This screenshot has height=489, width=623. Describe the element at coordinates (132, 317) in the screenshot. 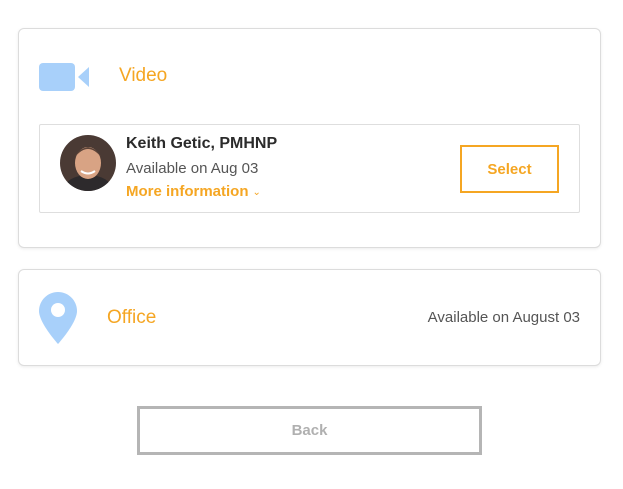

I see `office-title: Office` at that location.